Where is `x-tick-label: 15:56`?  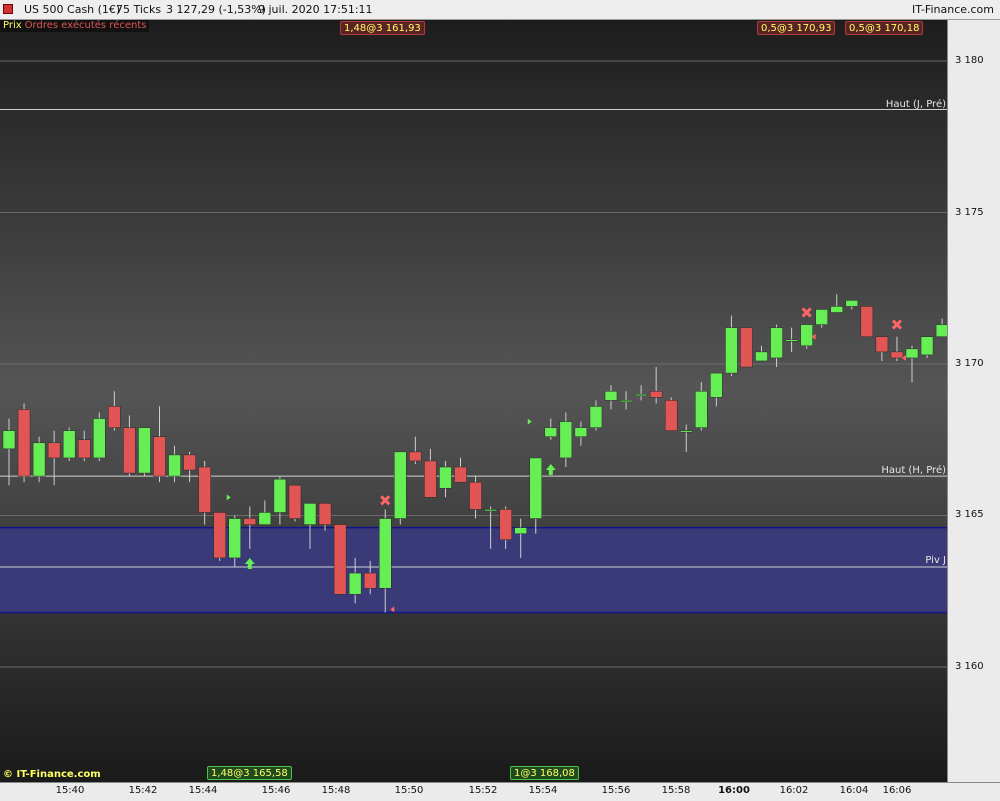
x-tick-label: 15:56 is located at coordinates (616, 790).